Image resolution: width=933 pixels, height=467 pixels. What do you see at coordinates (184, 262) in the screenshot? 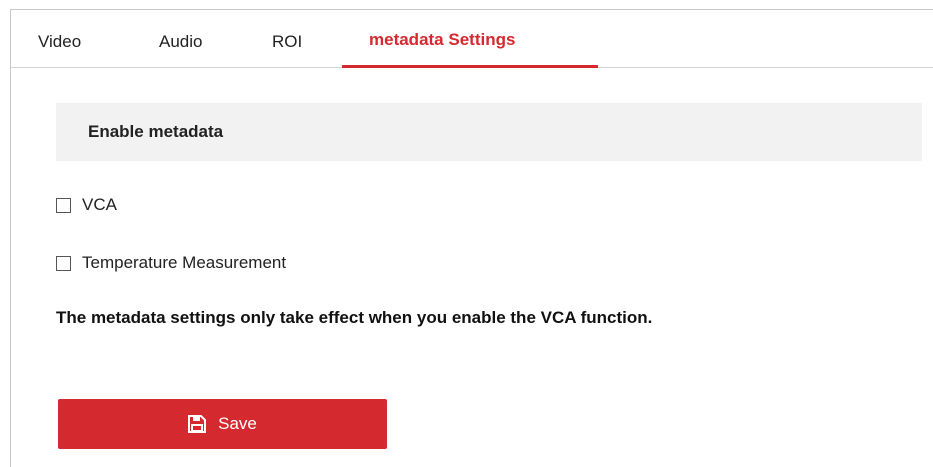
I see `temperature-measurement-label: Temperature Measurement` at bounding box center [184, 262].